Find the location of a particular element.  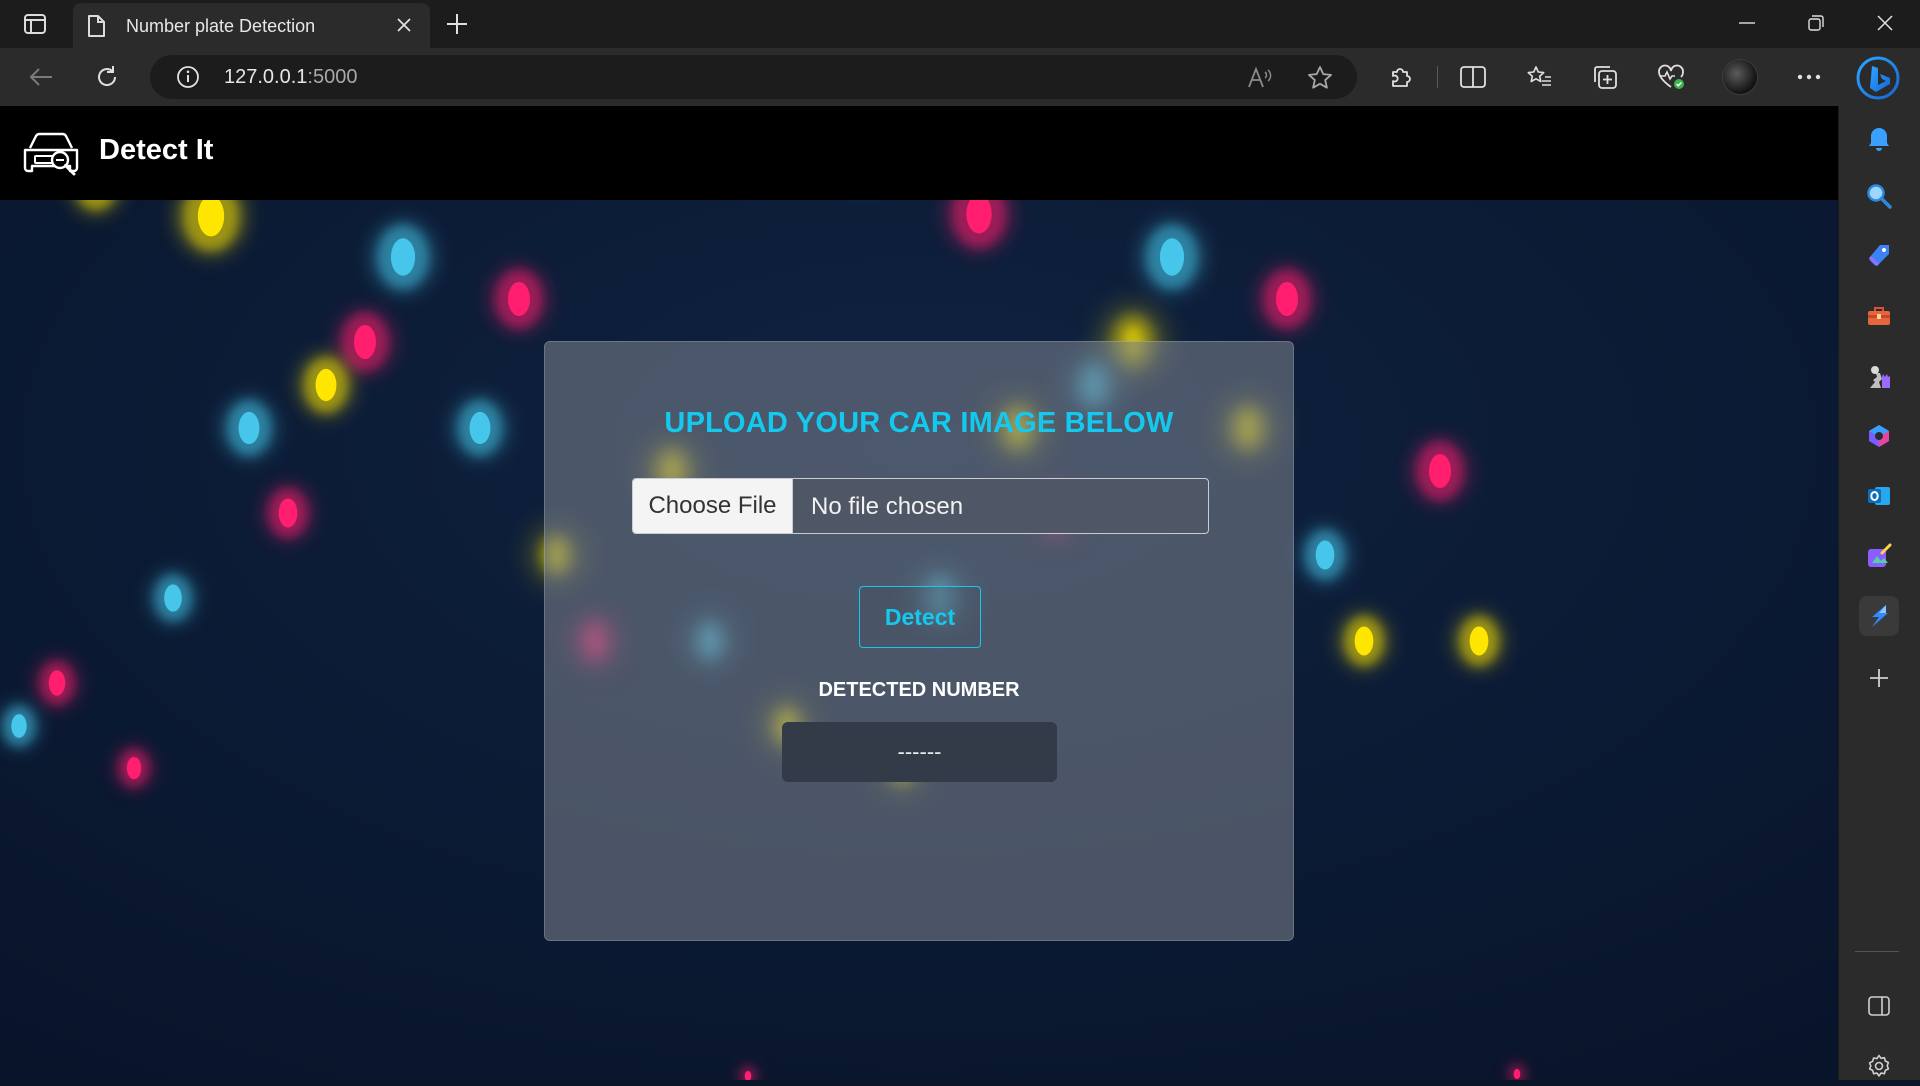

detect-button: Detect is located at coordinates (920, 617).